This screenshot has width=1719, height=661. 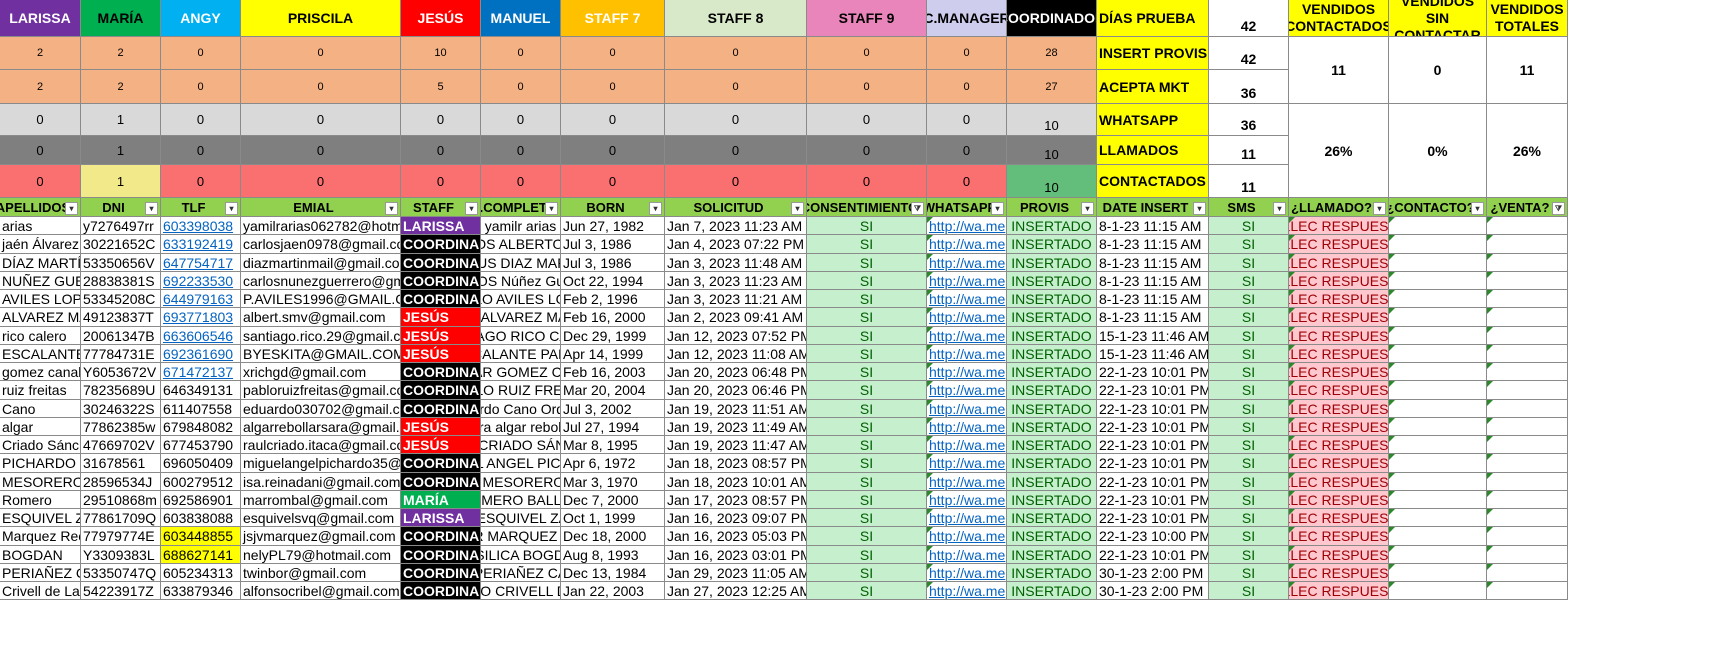 I want to click on cell-tlf: 633192419, so click(x=201, y=244).